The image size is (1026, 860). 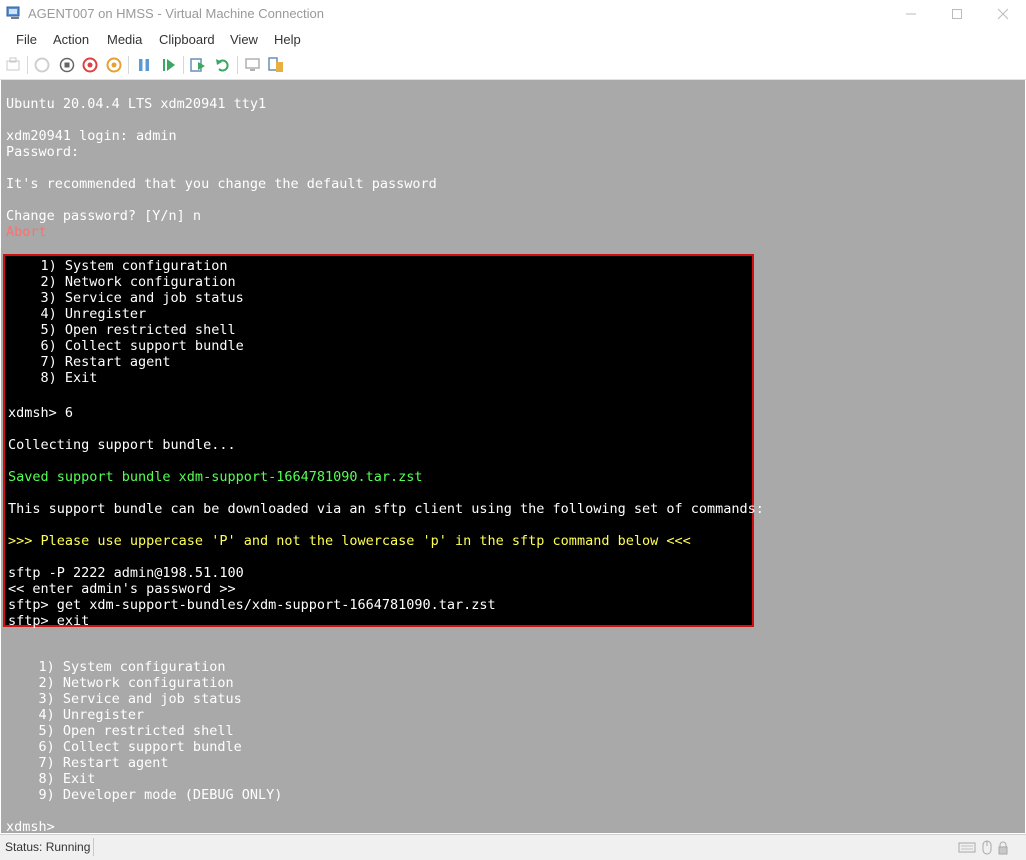 I want to click on menu-bar: File Action Media Clipboard View Help, so click(x=513, y=39).